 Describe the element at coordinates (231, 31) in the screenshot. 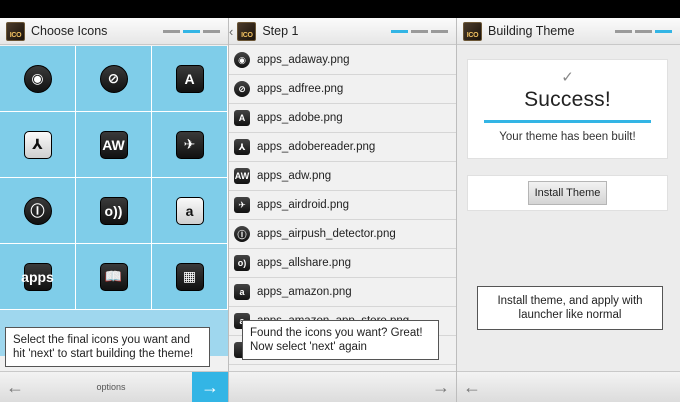

I see `up-caret-icon: ‹` at that location.